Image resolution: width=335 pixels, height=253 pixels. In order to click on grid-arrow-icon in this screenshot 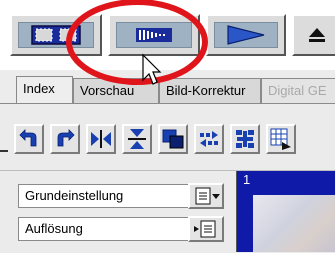, I will do `click(280, 139)`.